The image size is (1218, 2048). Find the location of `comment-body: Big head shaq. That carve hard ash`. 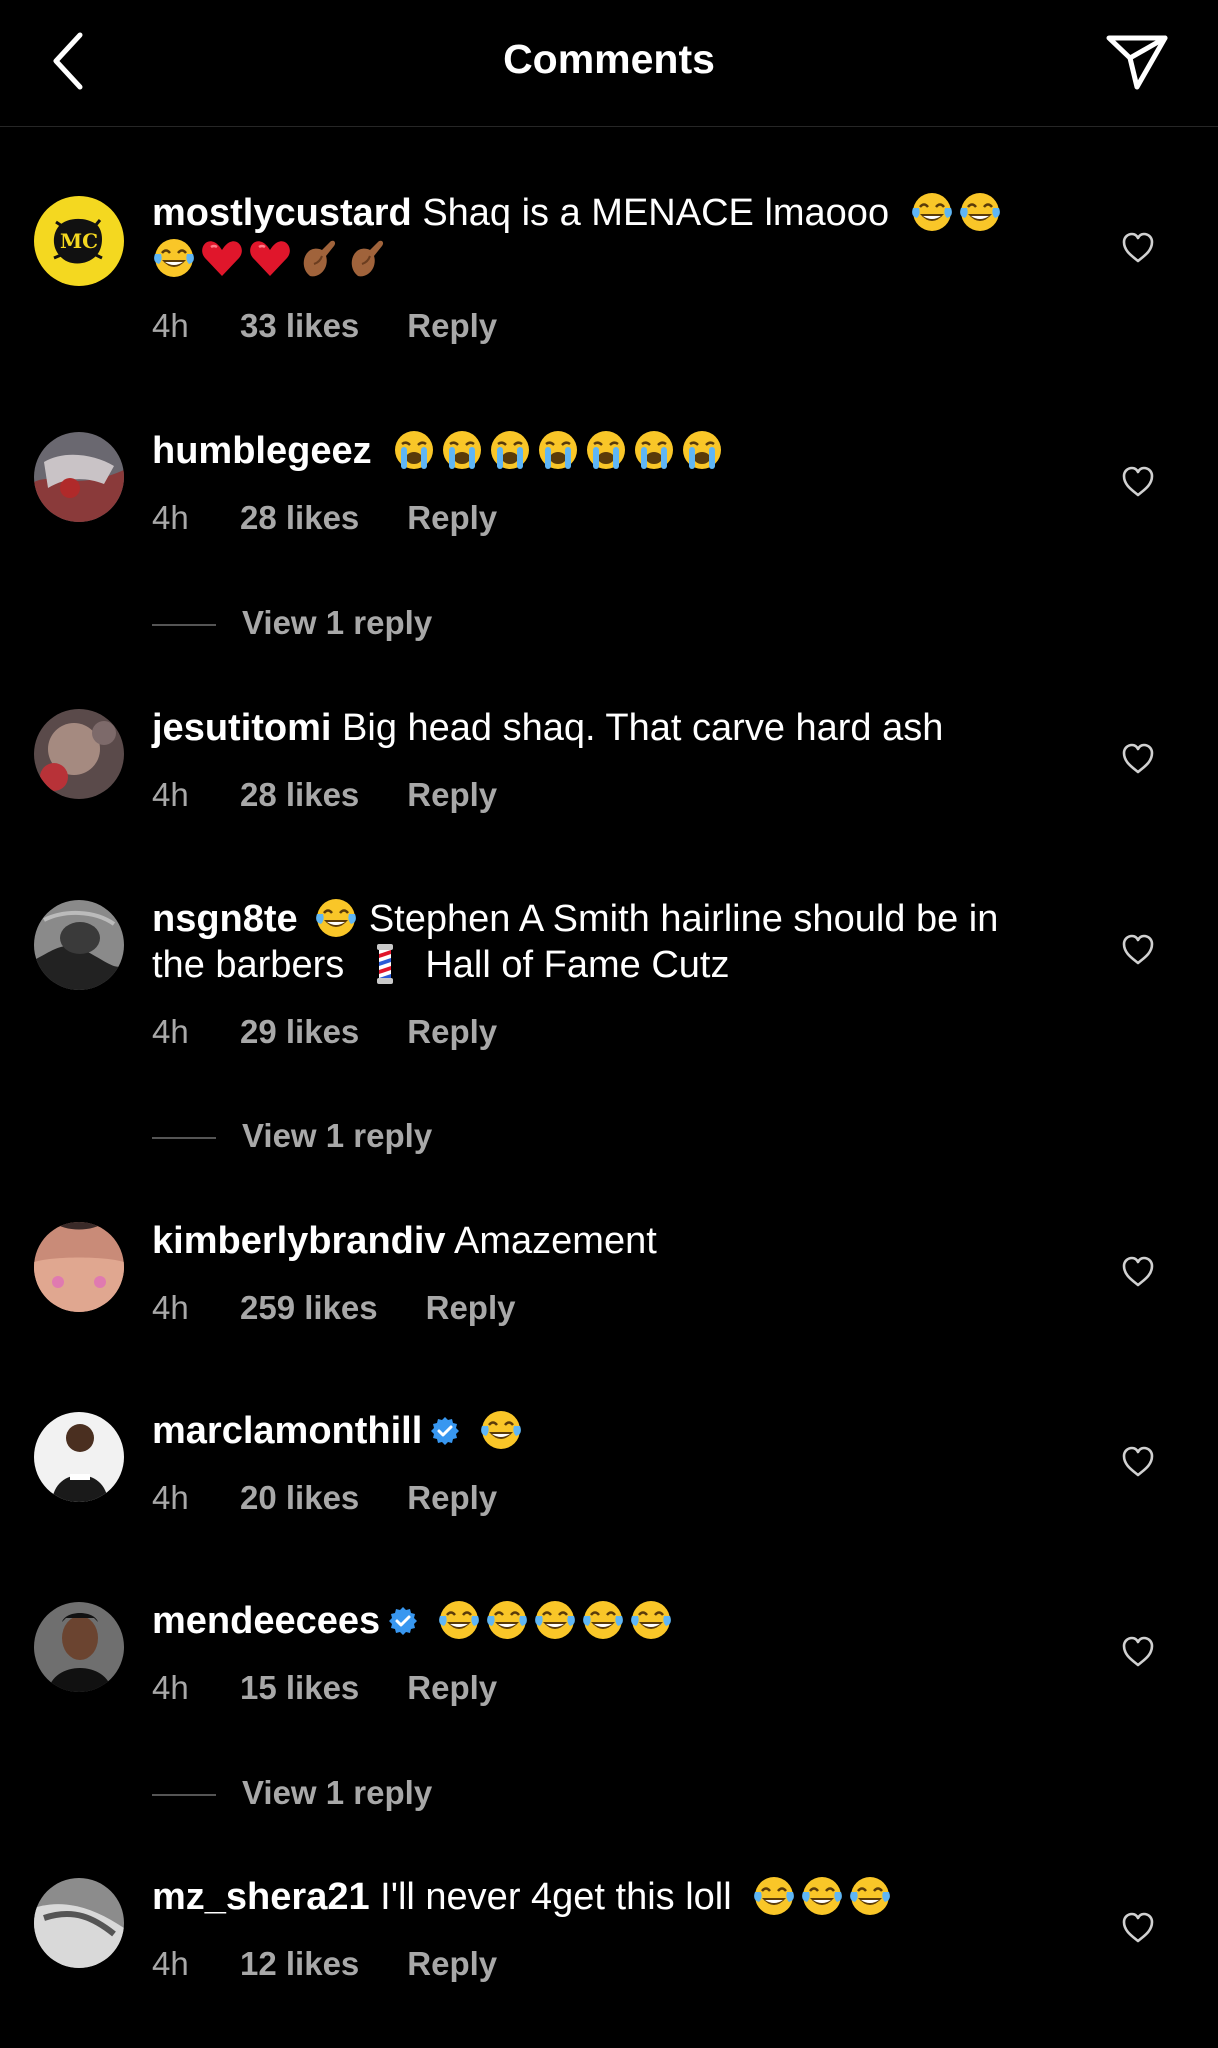

comment-body: Big head shaq. That carve hard ash is located at coordinates (643, 728).